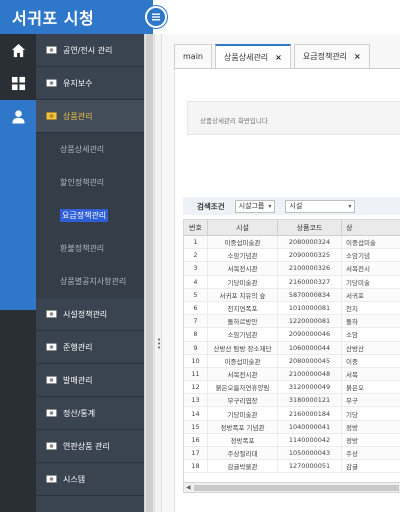  Describe the element at coordinates (90, 248) in the screenshot. I see `submenu-refund-policy: 환불정책관리` at that location.